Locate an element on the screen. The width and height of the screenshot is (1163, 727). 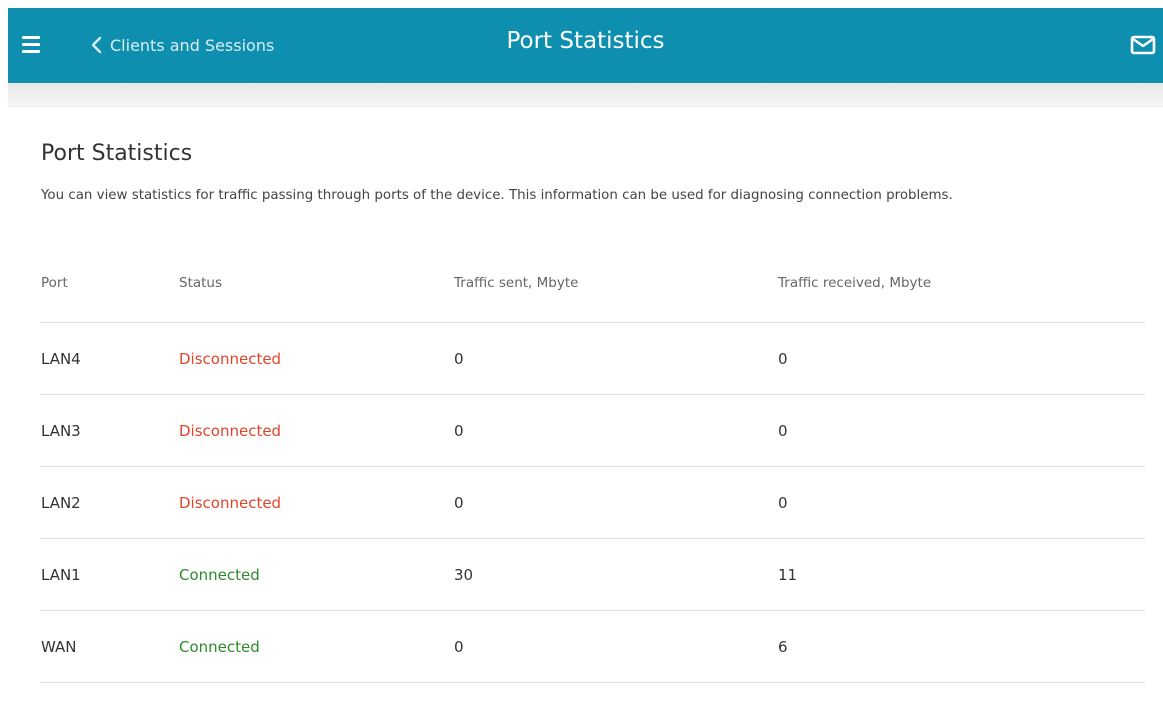
page-title: Port Statistics is located at coordinates (117, 153).